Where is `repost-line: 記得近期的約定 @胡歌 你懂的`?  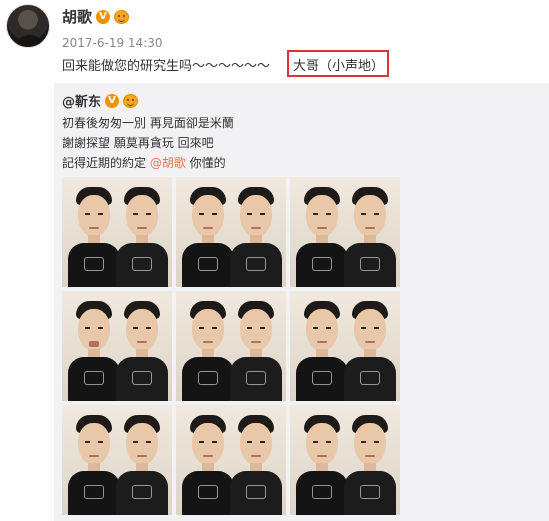 repost-line: 記得近期的約定 @胡歌 你懂的 is located at coordinates (148, 163).